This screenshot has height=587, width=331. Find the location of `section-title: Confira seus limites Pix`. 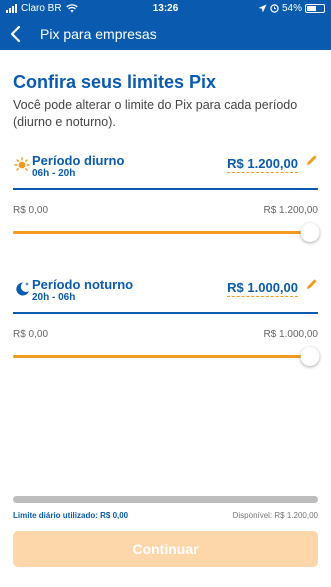

section-title: Confira seus limites Pix is located at coordinates (115, 82).